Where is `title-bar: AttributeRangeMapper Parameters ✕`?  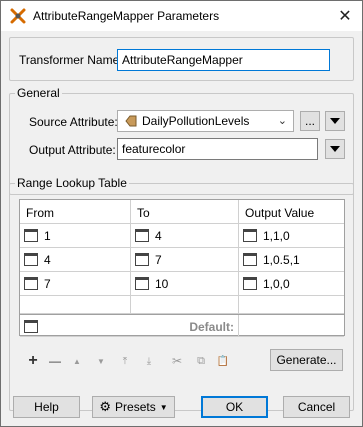 title-bar: AttributeRangeMapper Parameters ✕ is located at coordinates (181, 16).